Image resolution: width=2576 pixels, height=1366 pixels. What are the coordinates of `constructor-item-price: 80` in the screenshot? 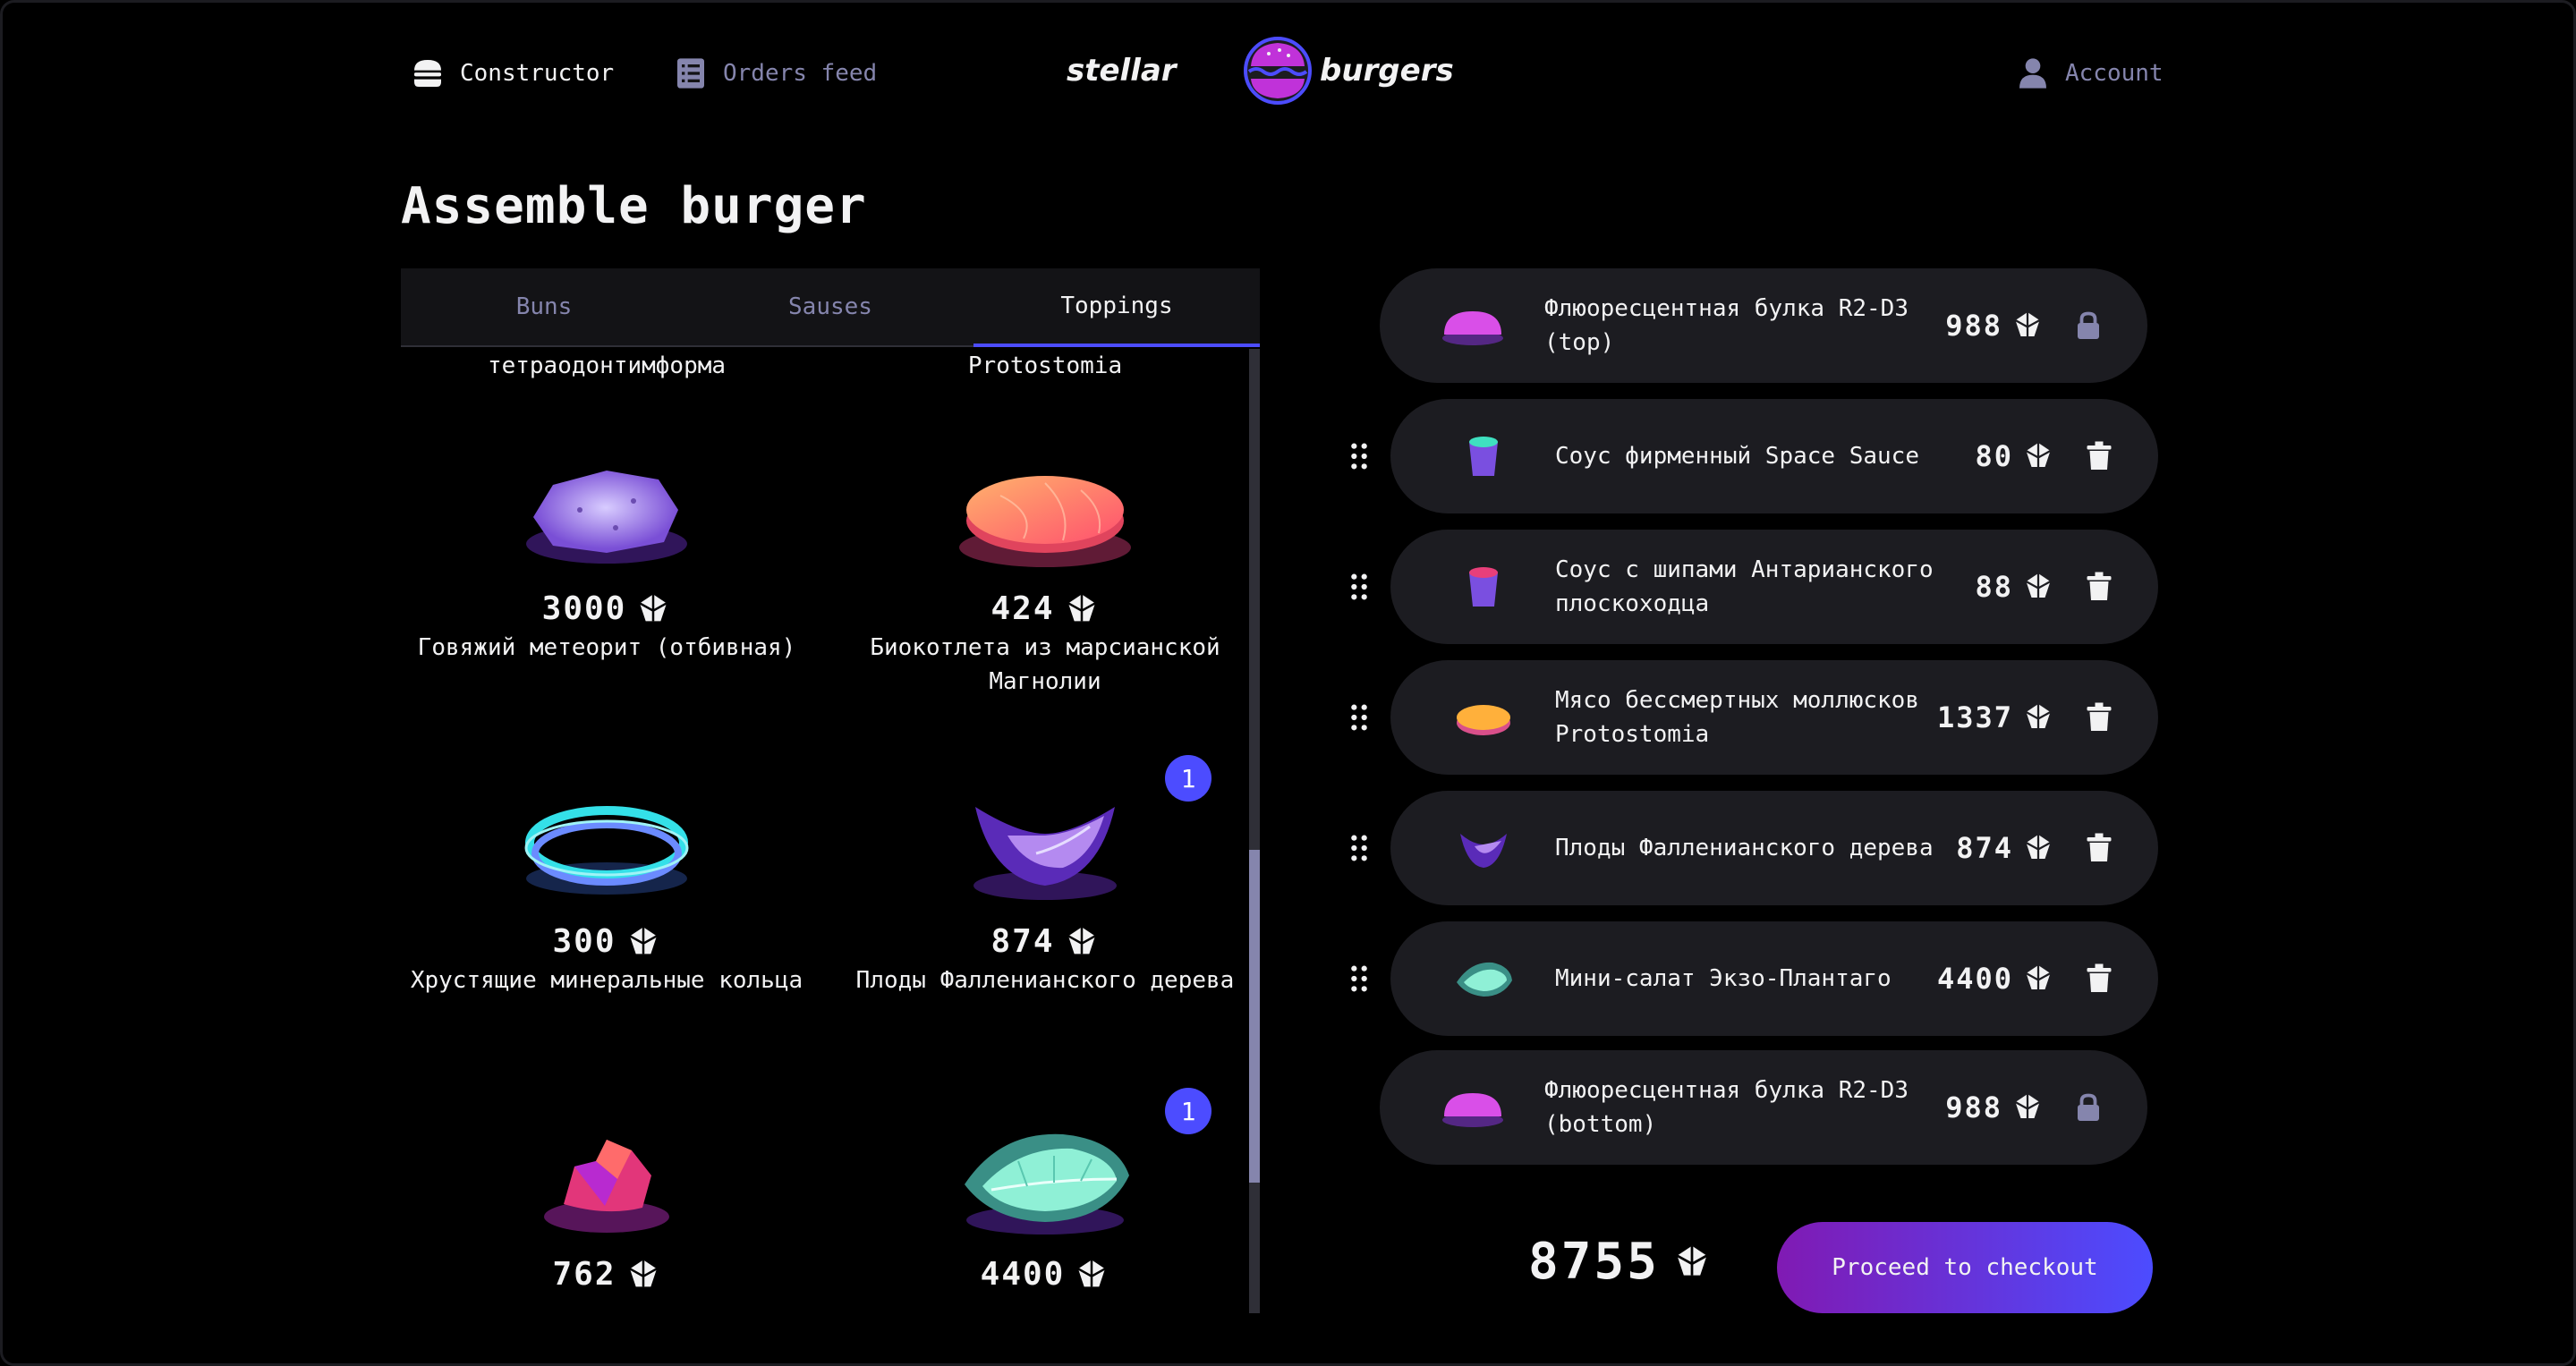 It's located at (1994, 456).